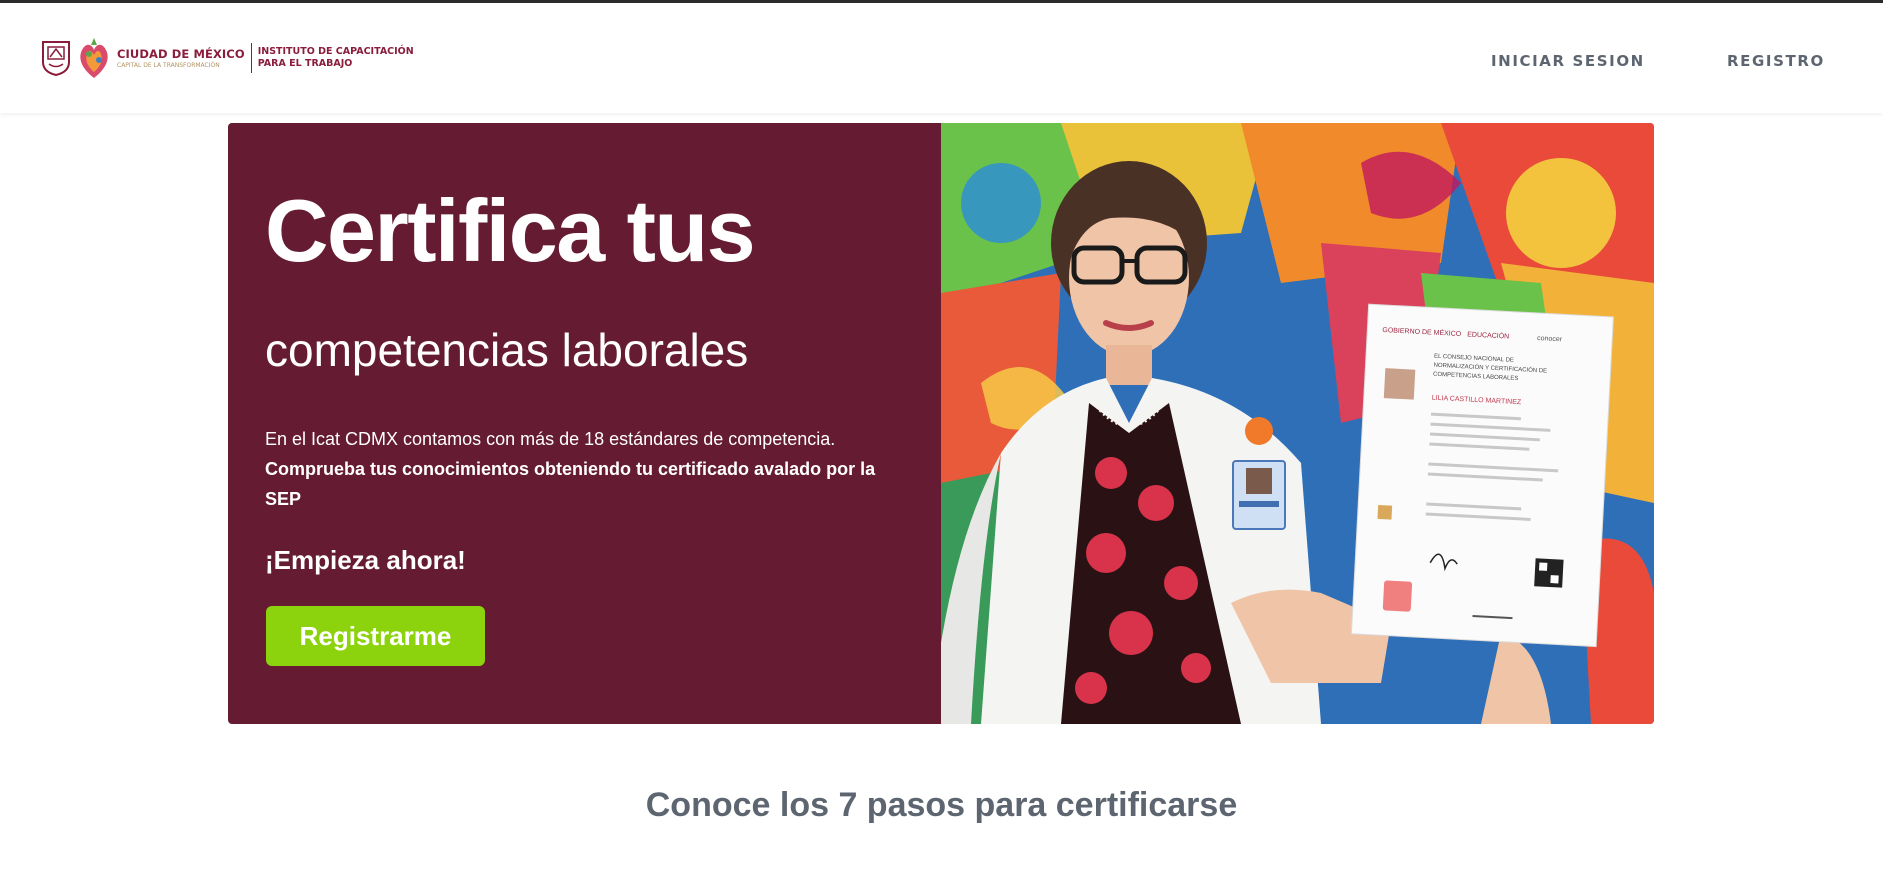 The height and width of the screenshot is (887, 1883). Describe the element at coordinates (251, 58) in the screenshot. I see `logo-divider` at that location.